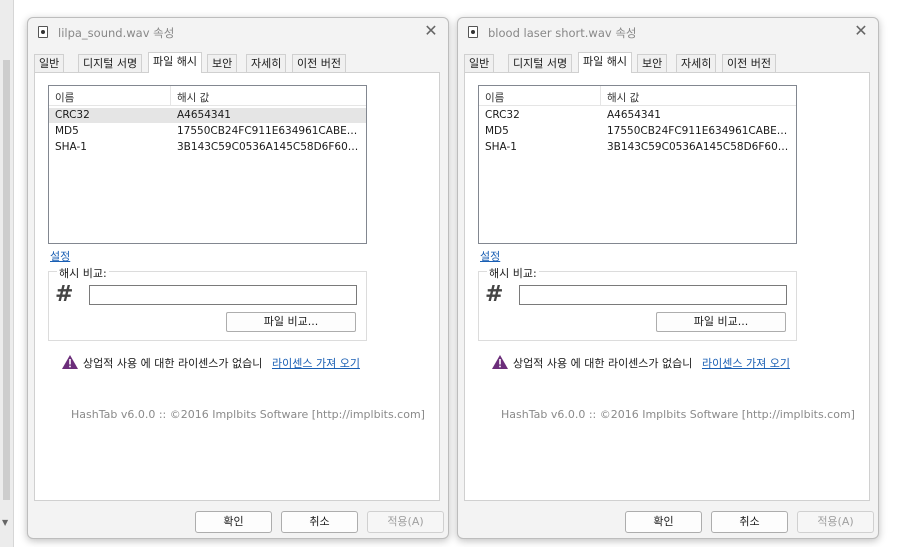 The width and height of the screenshot is (900, 547). Describe the element at coordinates (238, 32) in the screenshot. I see `title-bar: lilpa_sound.wav 속성 ✕` at that location.